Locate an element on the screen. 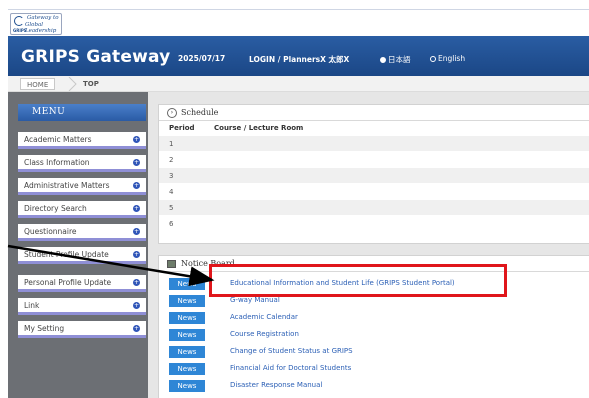 The image size is (589, 398). logo-swirl-icon is located at coordinates (19, 21).